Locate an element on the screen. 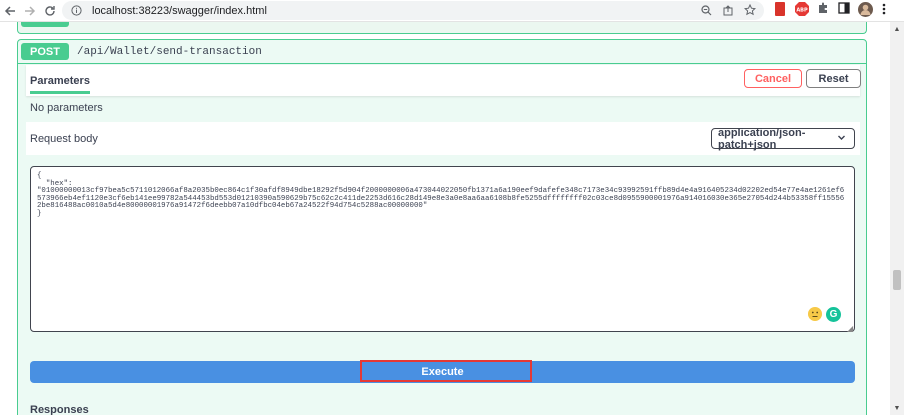  reset-button: Reset is located at coordinates (833, 78).